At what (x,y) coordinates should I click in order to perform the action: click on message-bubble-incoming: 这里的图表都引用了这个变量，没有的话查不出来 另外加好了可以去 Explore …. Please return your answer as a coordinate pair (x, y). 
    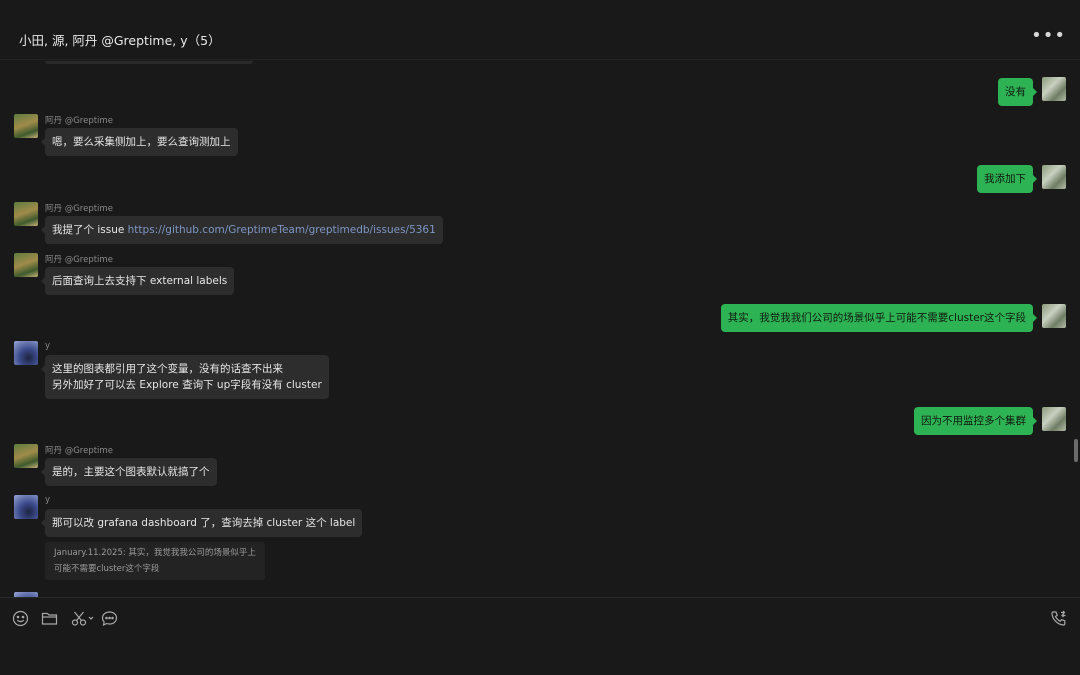
    Looking at the image, I should click on (185, 377).